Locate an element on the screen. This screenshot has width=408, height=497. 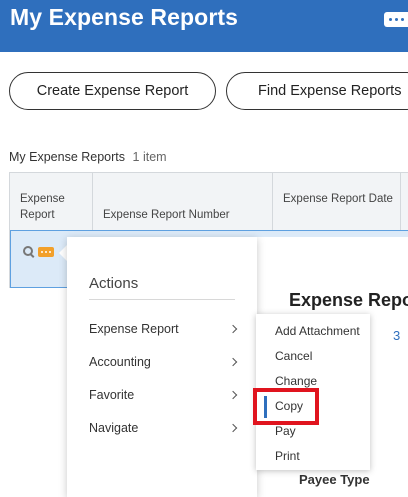
copy-highlight-box is located at coordinates (286, 406).